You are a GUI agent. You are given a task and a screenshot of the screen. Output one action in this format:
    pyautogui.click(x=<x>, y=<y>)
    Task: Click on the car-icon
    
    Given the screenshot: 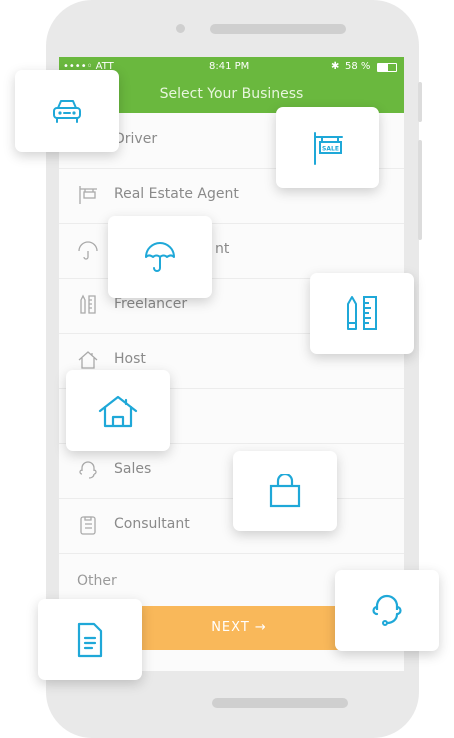 What is the action you would take?
    pyautogui.click(x=67, y=111)
    